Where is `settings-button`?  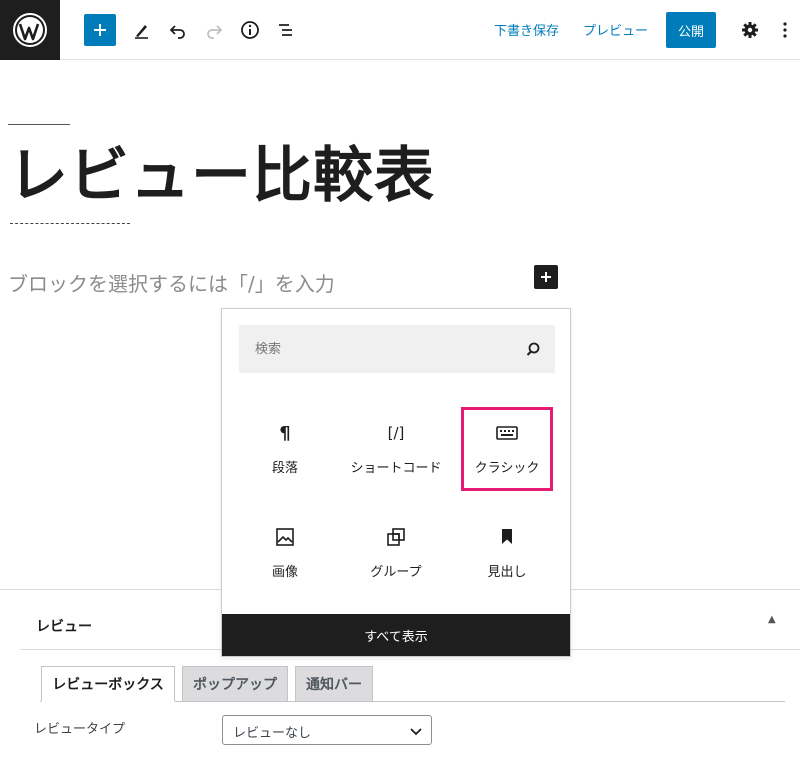 settings-button is located at coordinates (750, 30).